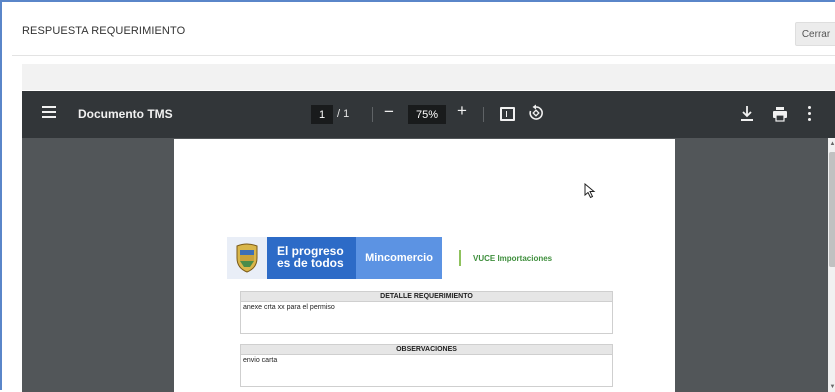 The image size is (835, 392). Describe the element at coordinates (426, 318) in the screenshot. I see `section-content-detalle: anexe crta xx para el permiso` at that location.